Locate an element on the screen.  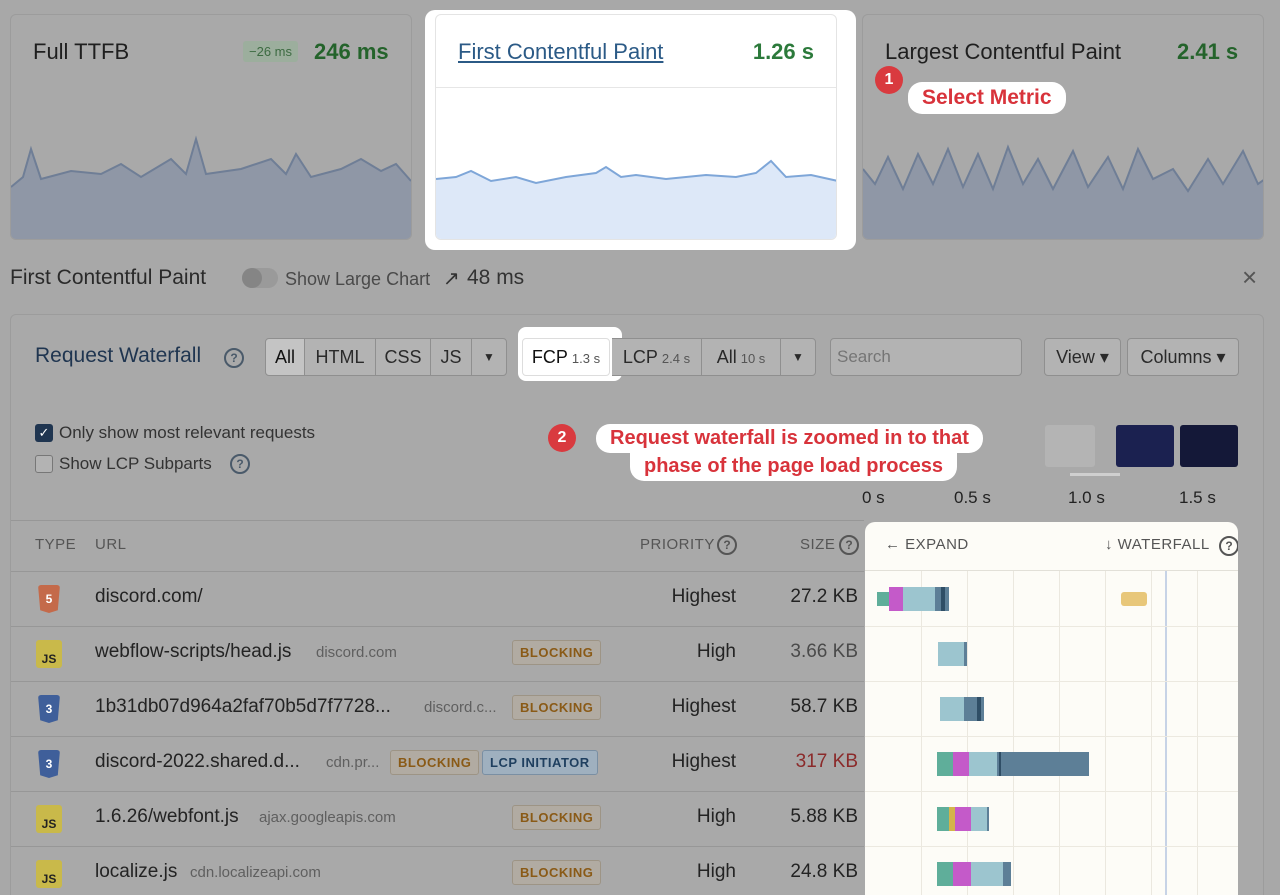
phase-label: All is located at coordinates (726, 357).